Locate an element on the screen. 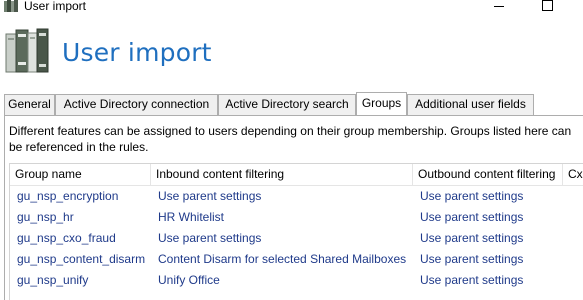 The width and height of the screenshot is (583, 300). tab-active-directory-search: Active Directory search is located at coordinates (287, 104).